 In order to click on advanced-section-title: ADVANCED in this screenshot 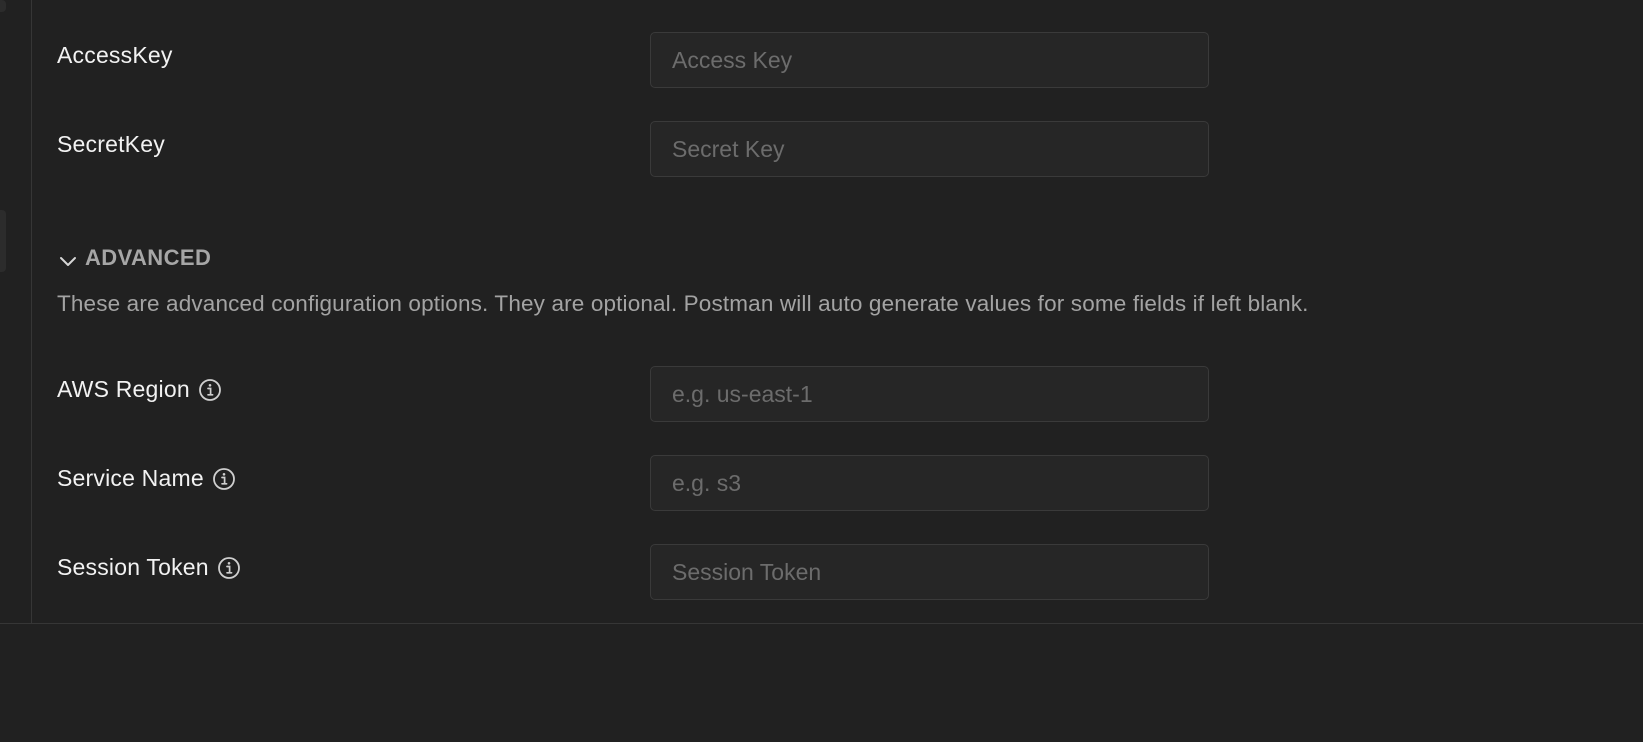, I will do `click(148, 257)`.